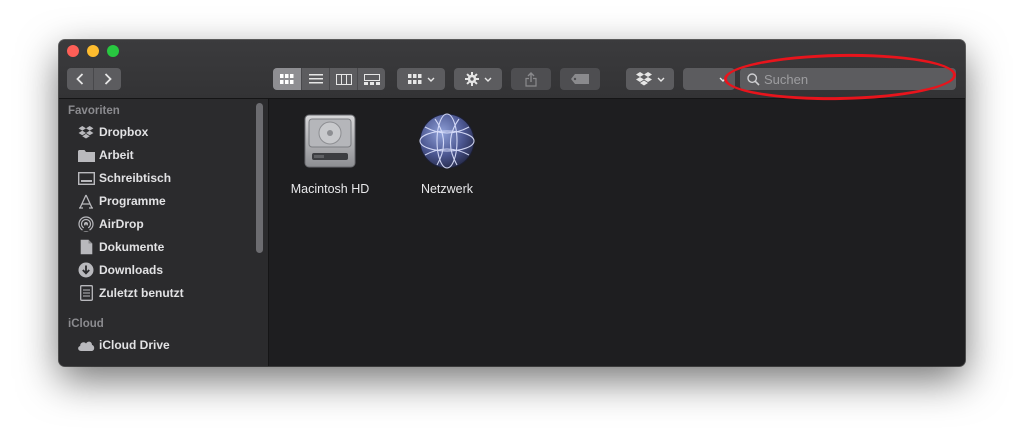 The width and height of the screenshot is (1024, 444). I want to click on sidebar-item-label: Zuletzt benutzt, so click(141, 293).